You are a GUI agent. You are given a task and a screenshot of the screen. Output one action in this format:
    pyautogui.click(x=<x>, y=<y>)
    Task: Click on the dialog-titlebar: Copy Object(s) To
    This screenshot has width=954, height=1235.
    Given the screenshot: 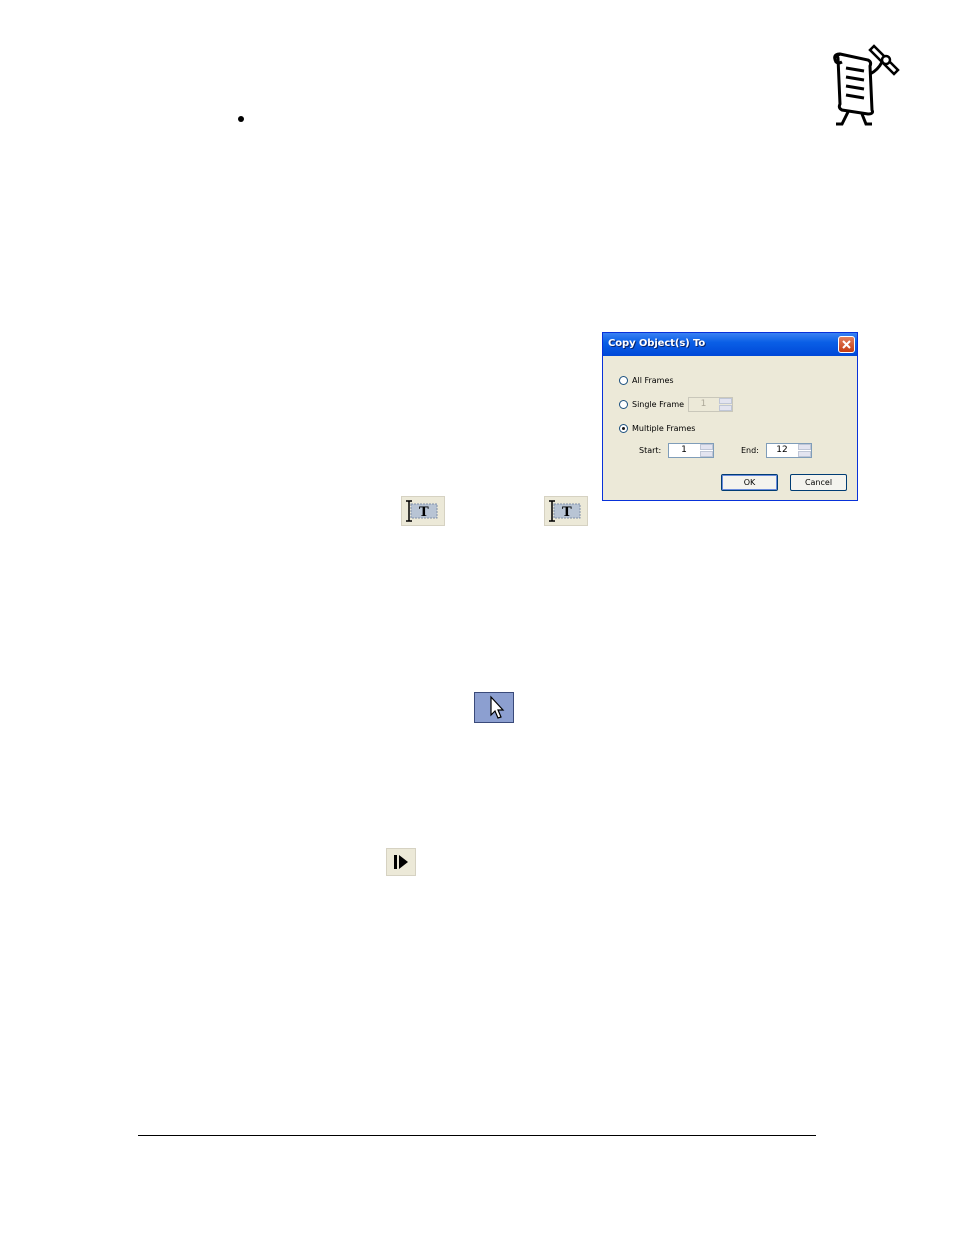 What is the action you would take?
    pyautogui.click(x=730, y=344)
    